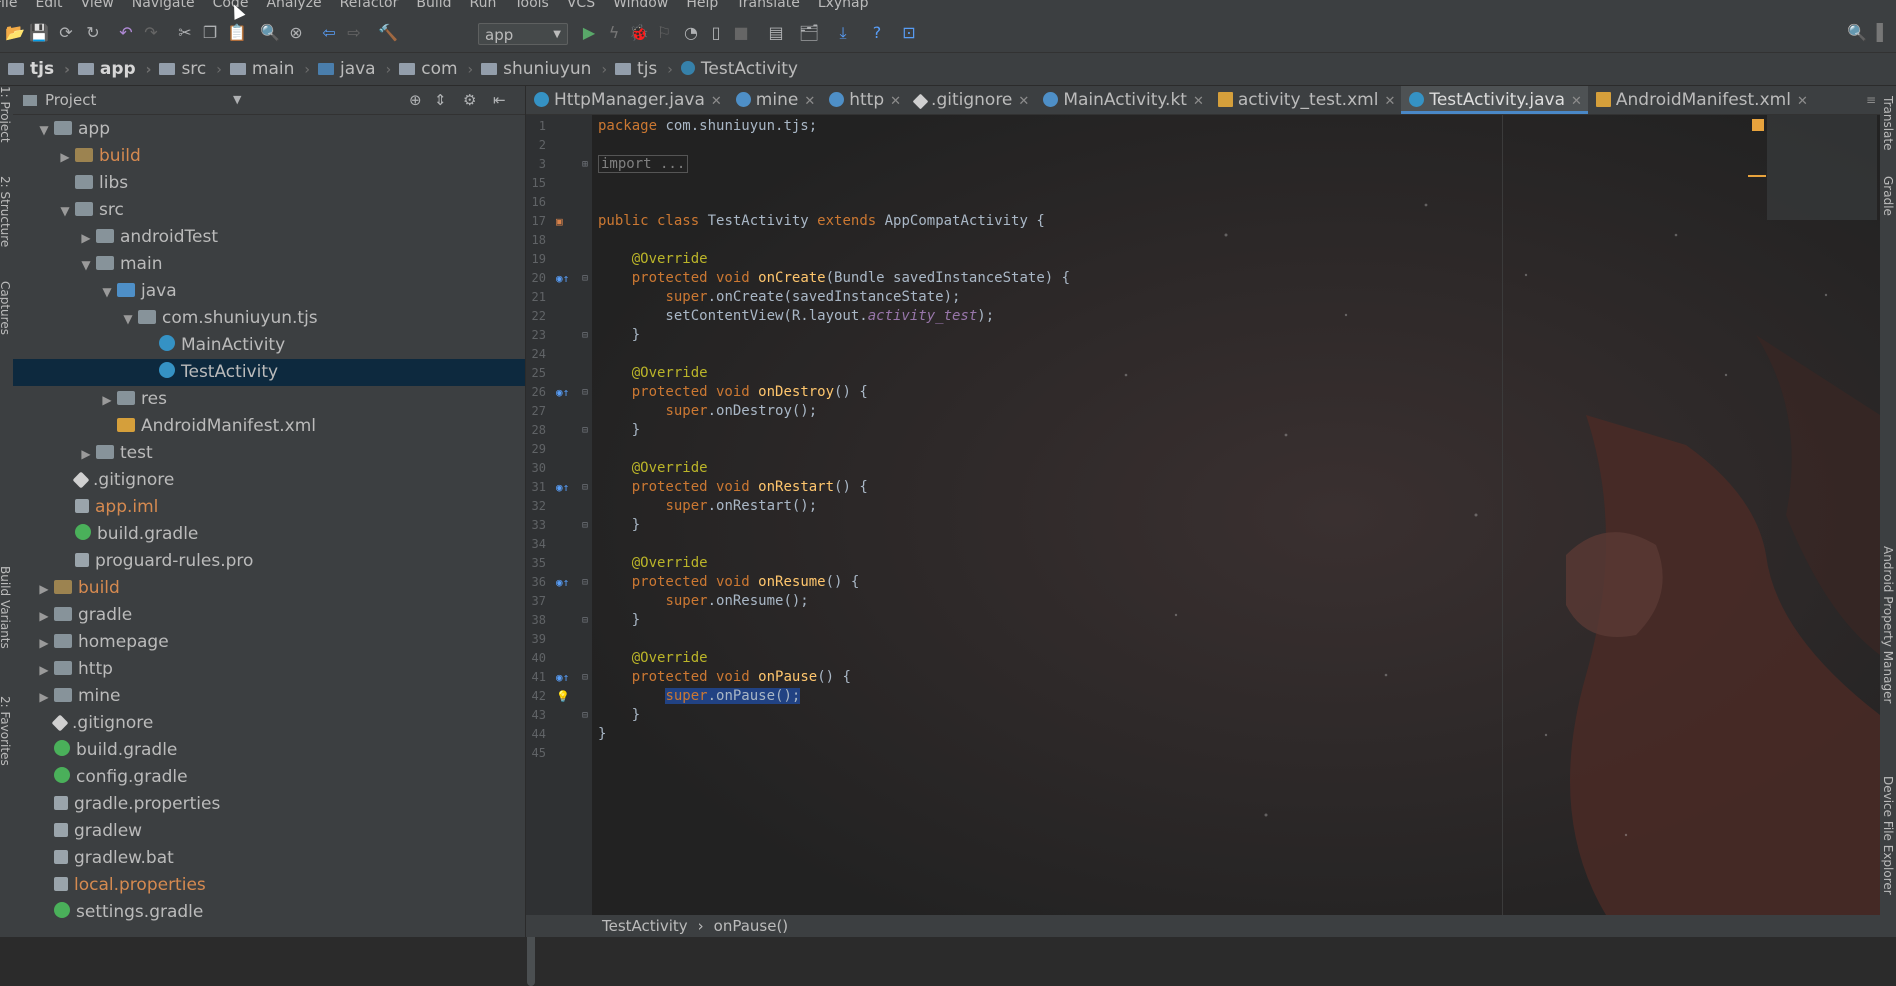  Describe the element at coordinates (269, 129) in the screenshot. I see `tree-node: ▼ app` at that location.